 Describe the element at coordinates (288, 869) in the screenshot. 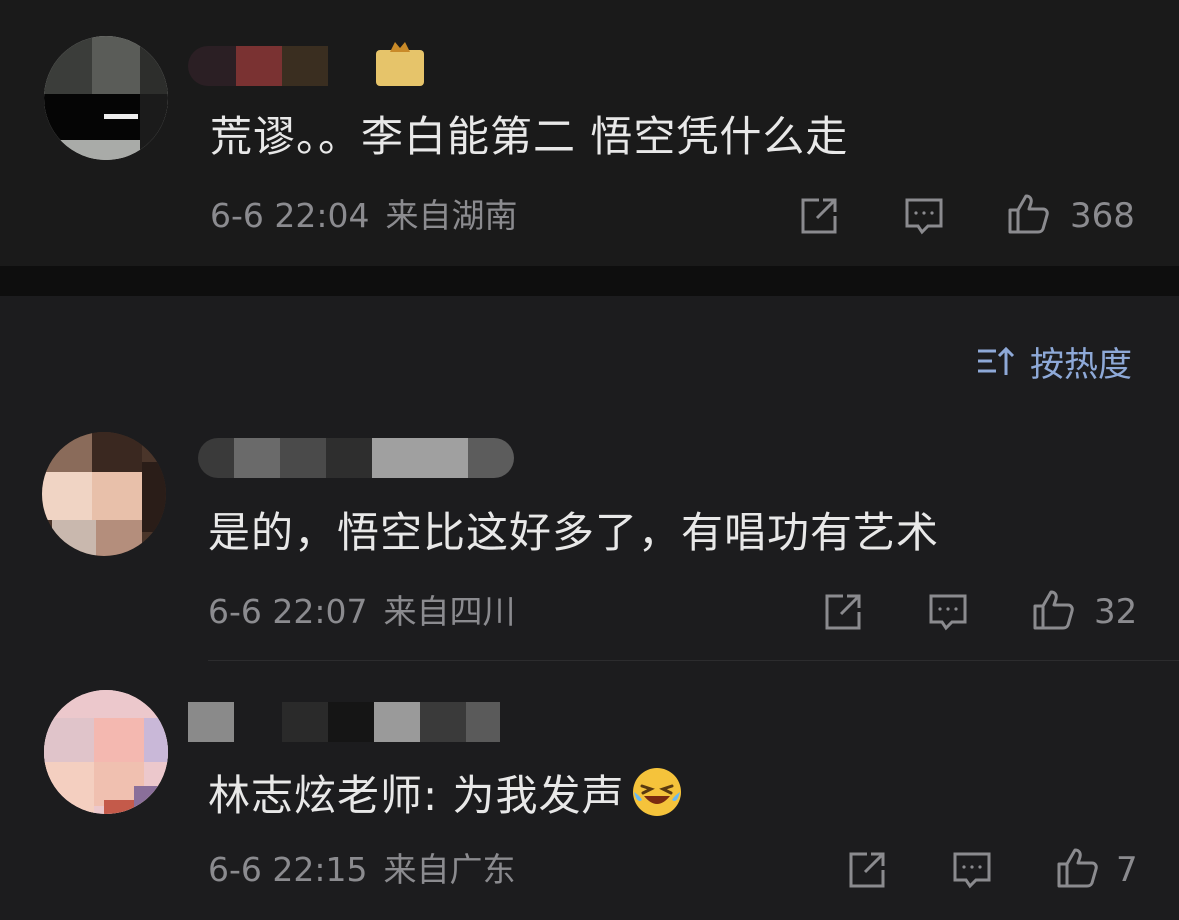

I see `comment-time: 6-6 22:15` at that location.